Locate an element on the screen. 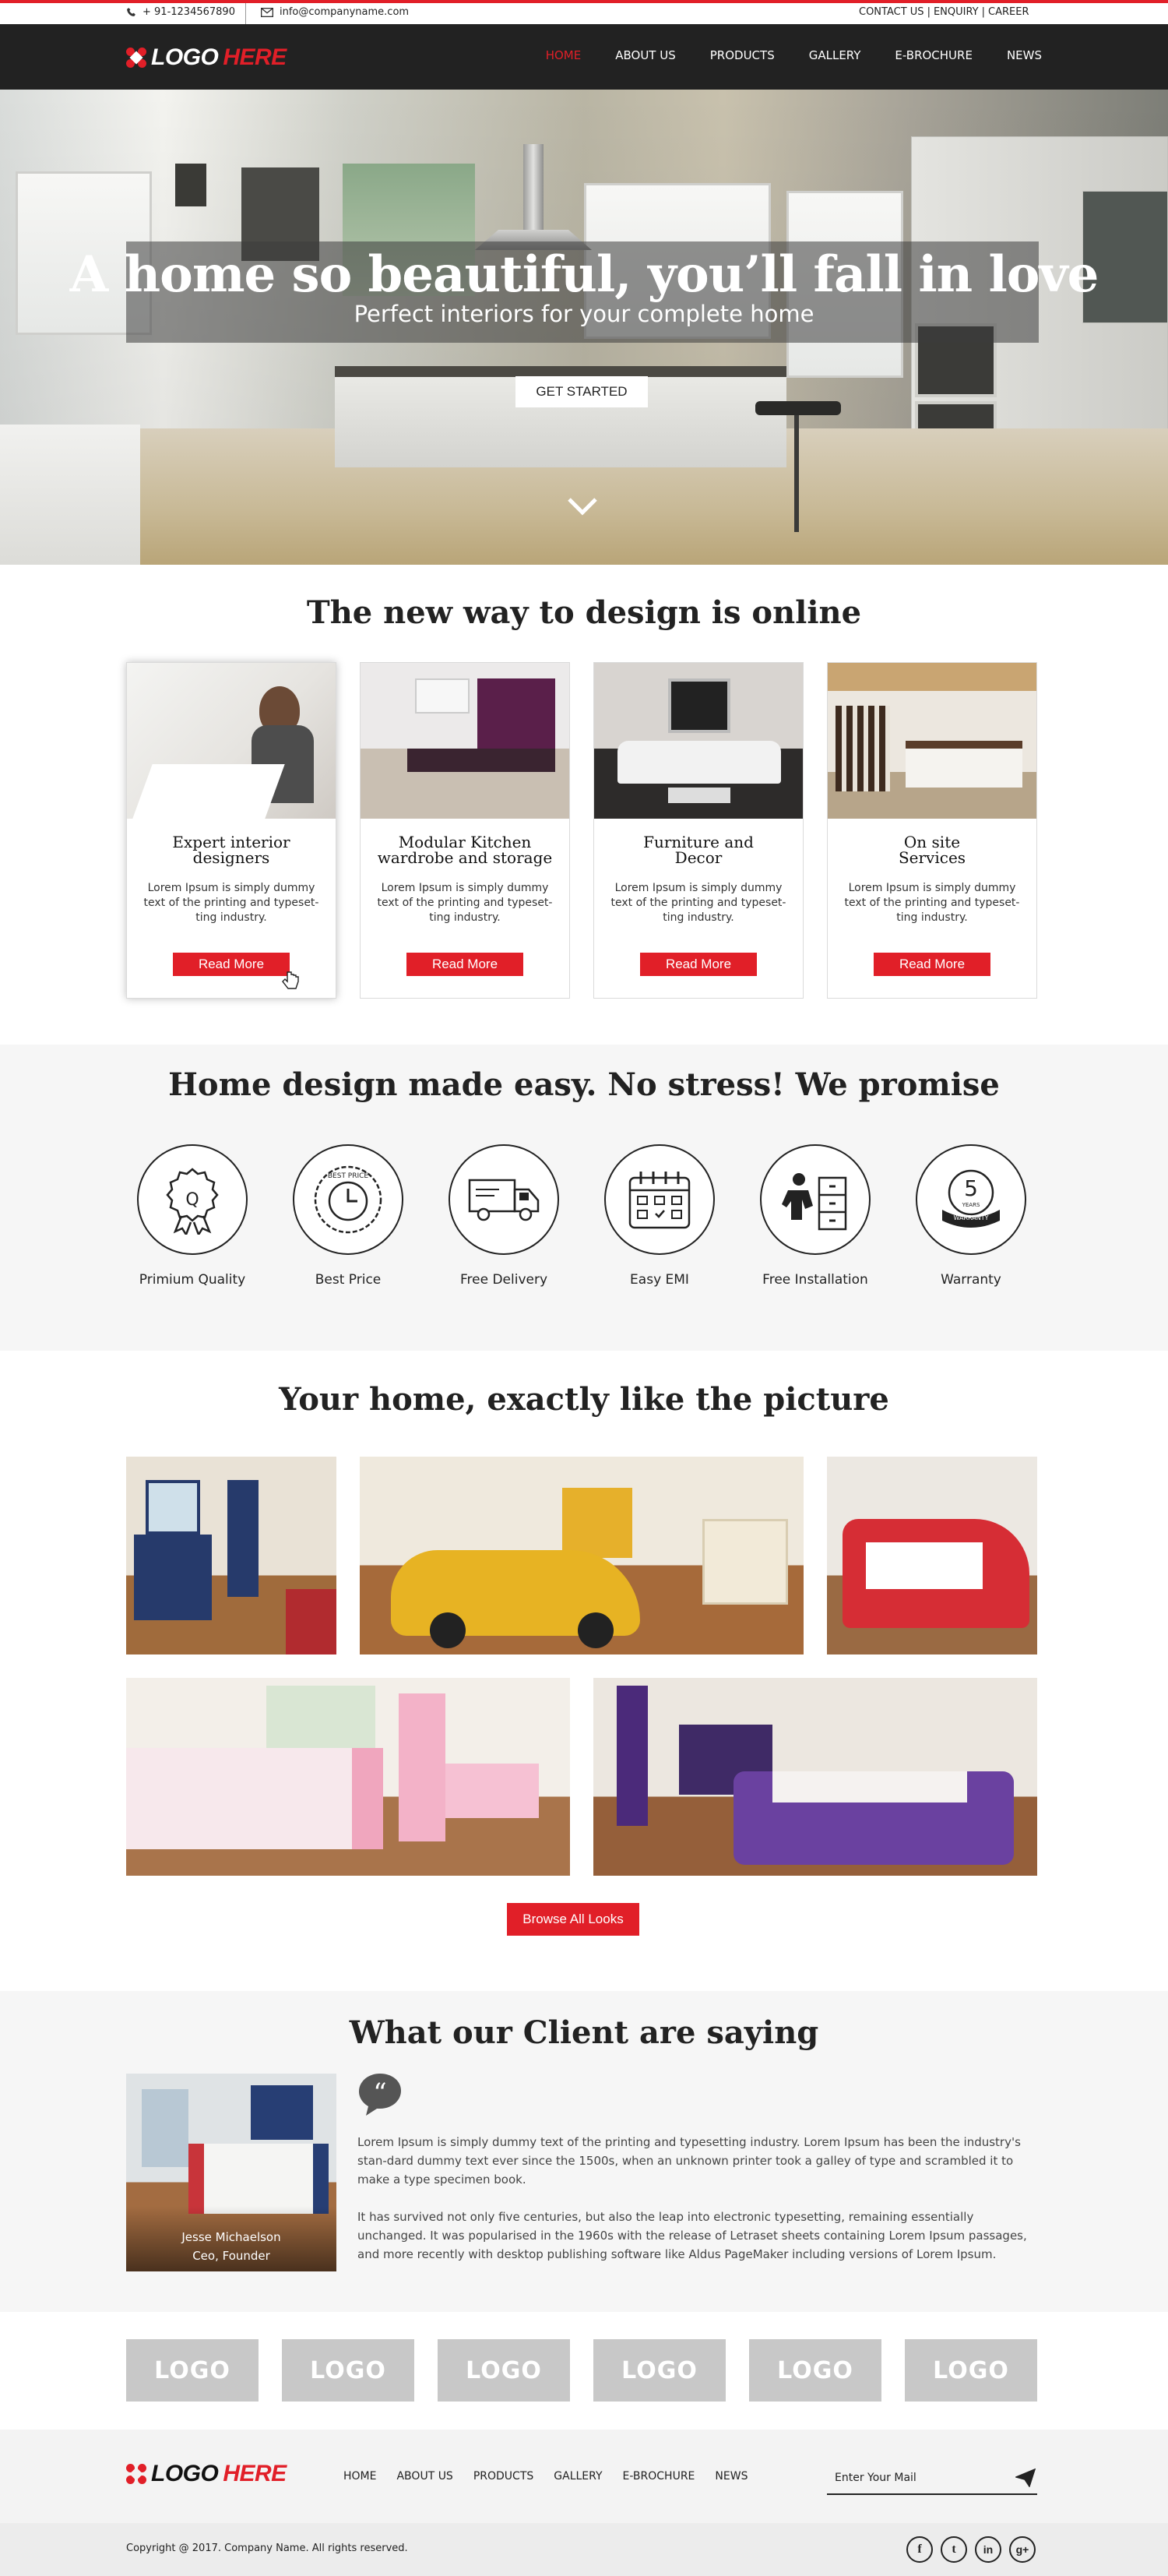 The height and width of the screenshot is (2576, 1168). linkedin-icon: in is located at coordinates (988, 2549).